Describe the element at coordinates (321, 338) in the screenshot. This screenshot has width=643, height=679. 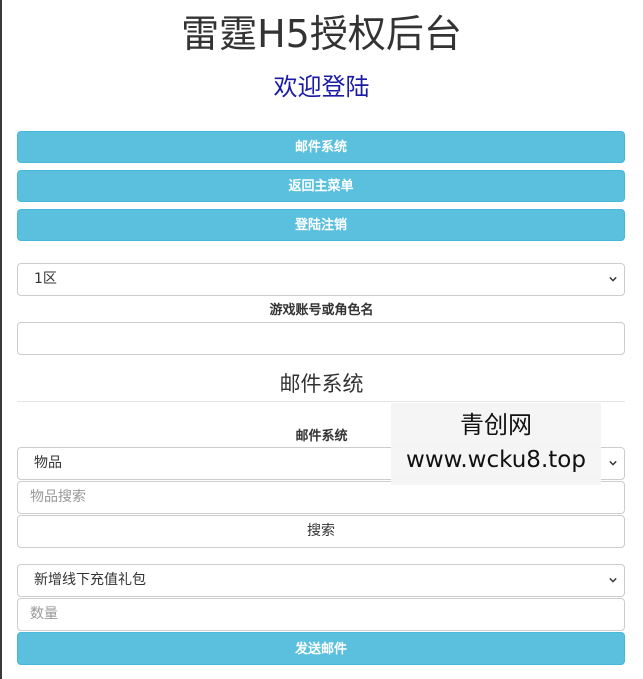
I see `account-input` at that location.